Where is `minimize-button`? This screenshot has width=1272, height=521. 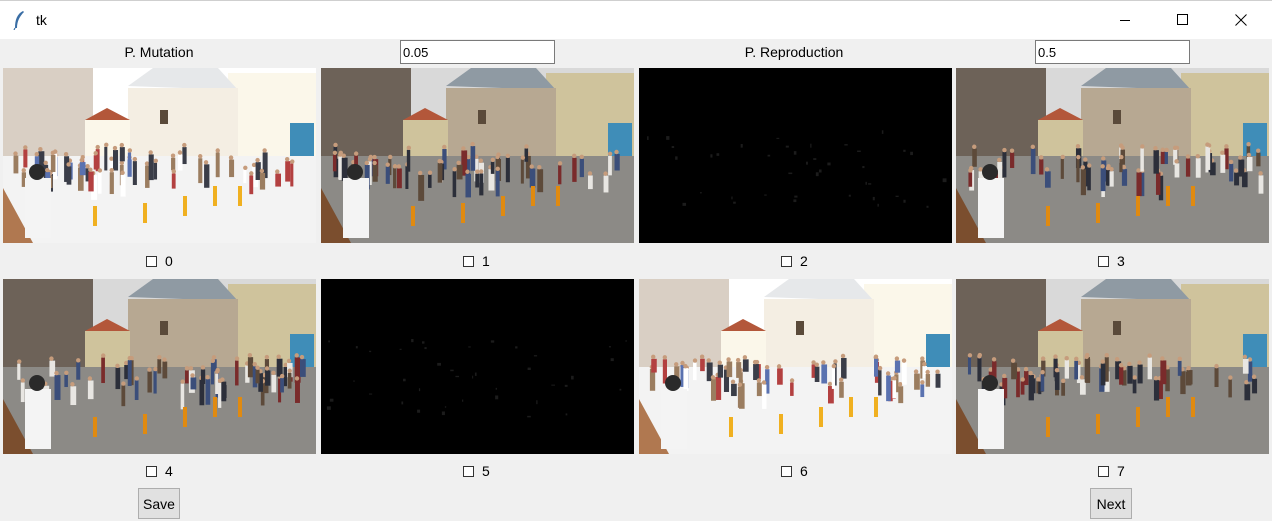
minimize-button is located at coordinates (1125, 20).